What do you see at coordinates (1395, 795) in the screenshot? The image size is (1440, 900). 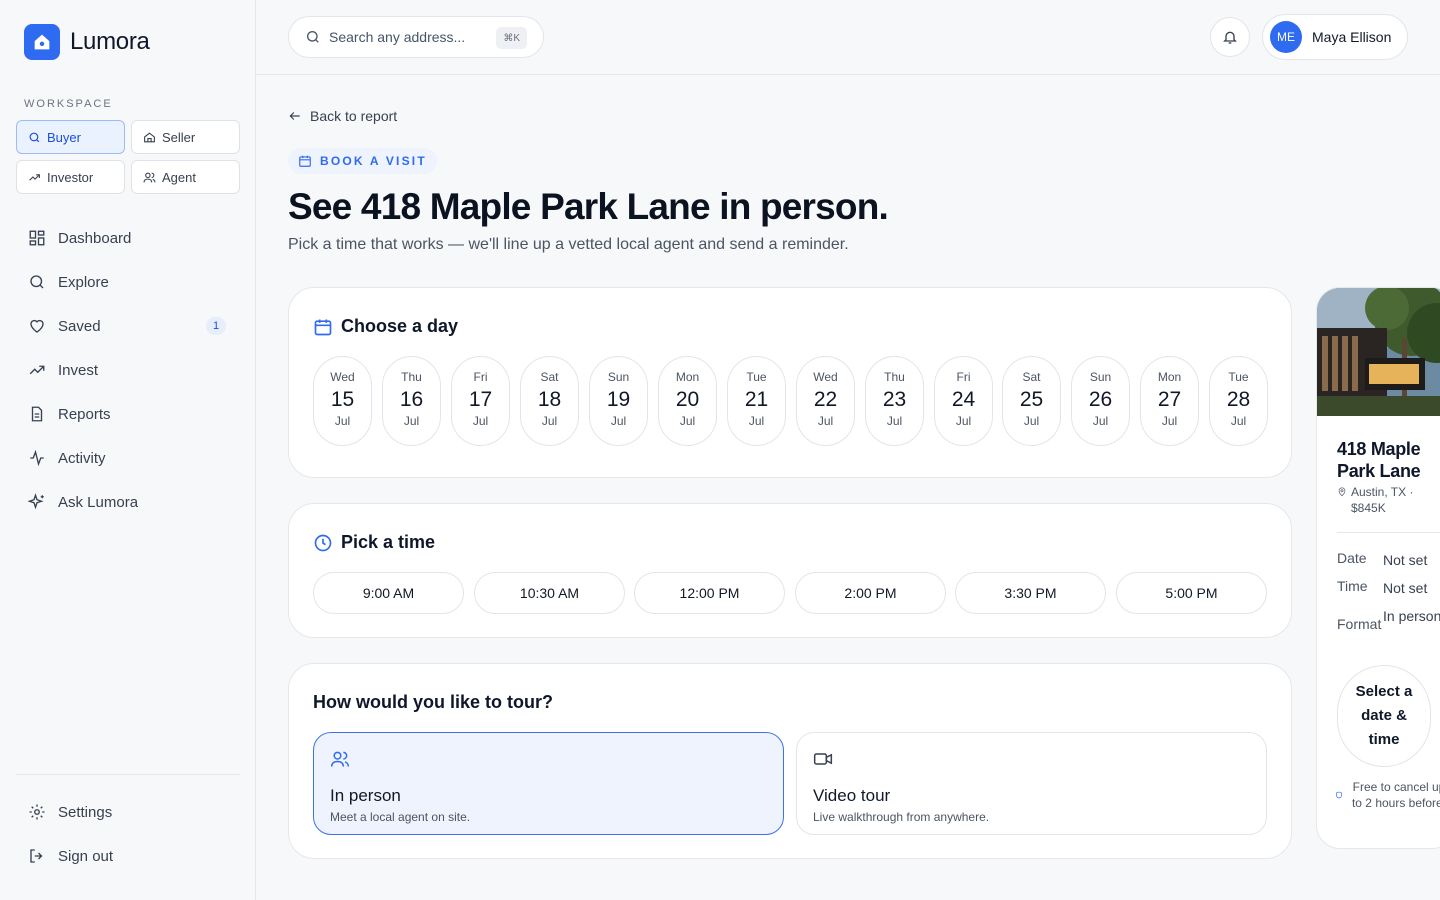 I see `cancellation-note-text: Free to cancel up to 2 hours before.` at bounding box center [1395, 795].